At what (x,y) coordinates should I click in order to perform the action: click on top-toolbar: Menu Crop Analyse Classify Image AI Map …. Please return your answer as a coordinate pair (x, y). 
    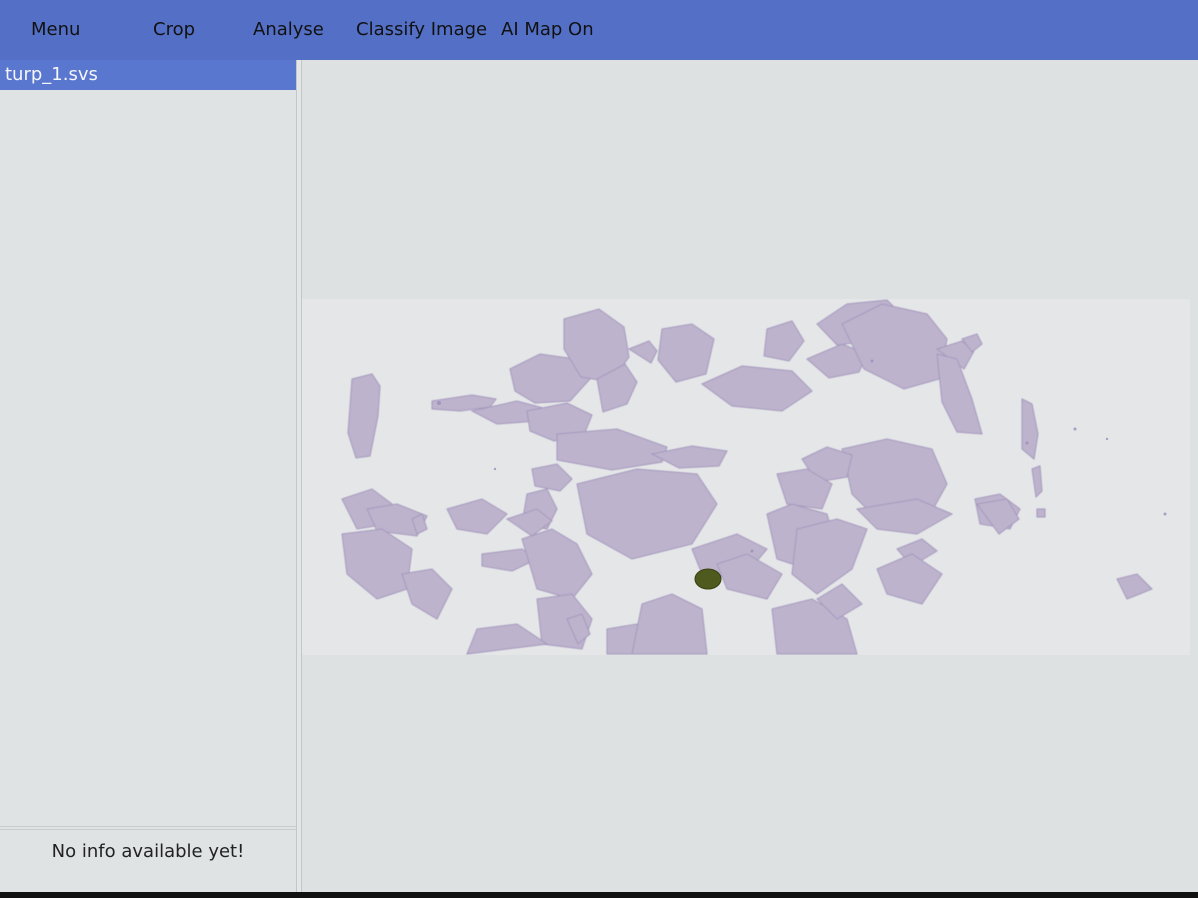
    Looking at the image, I should click on (599, 30).